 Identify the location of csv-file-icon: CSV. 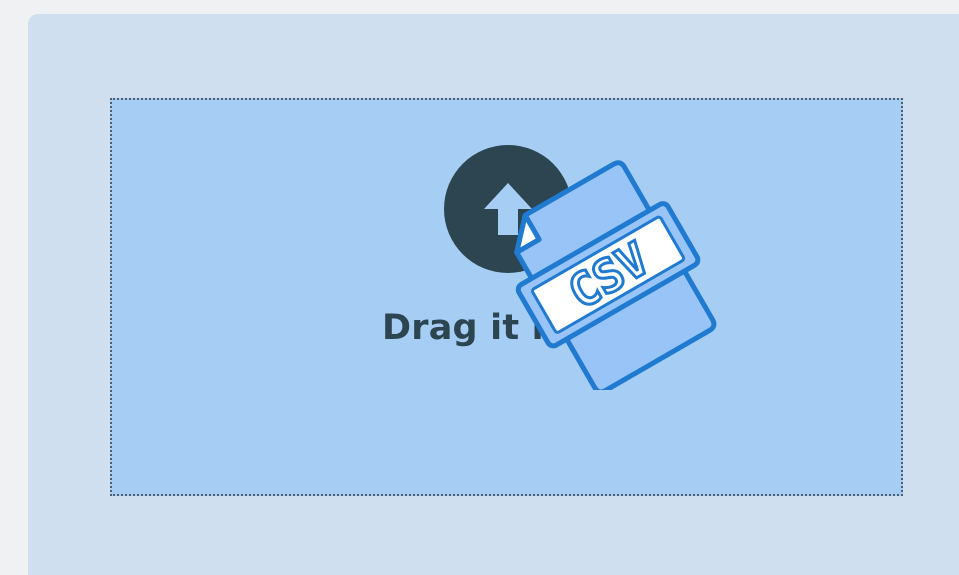
(614, 269).